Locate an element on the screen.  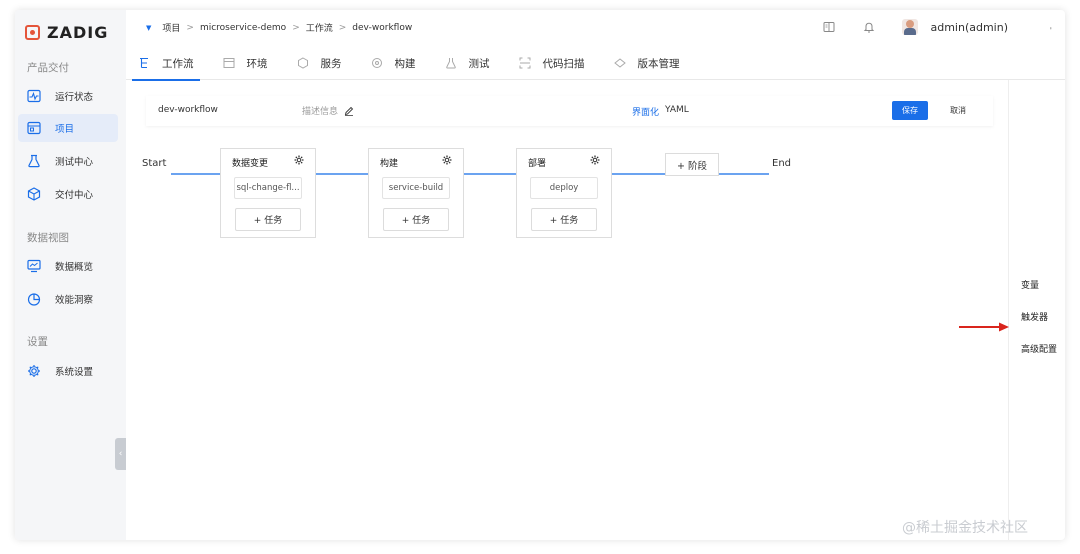
tab-label: 版本管理 is located at coordinates (658, 63).